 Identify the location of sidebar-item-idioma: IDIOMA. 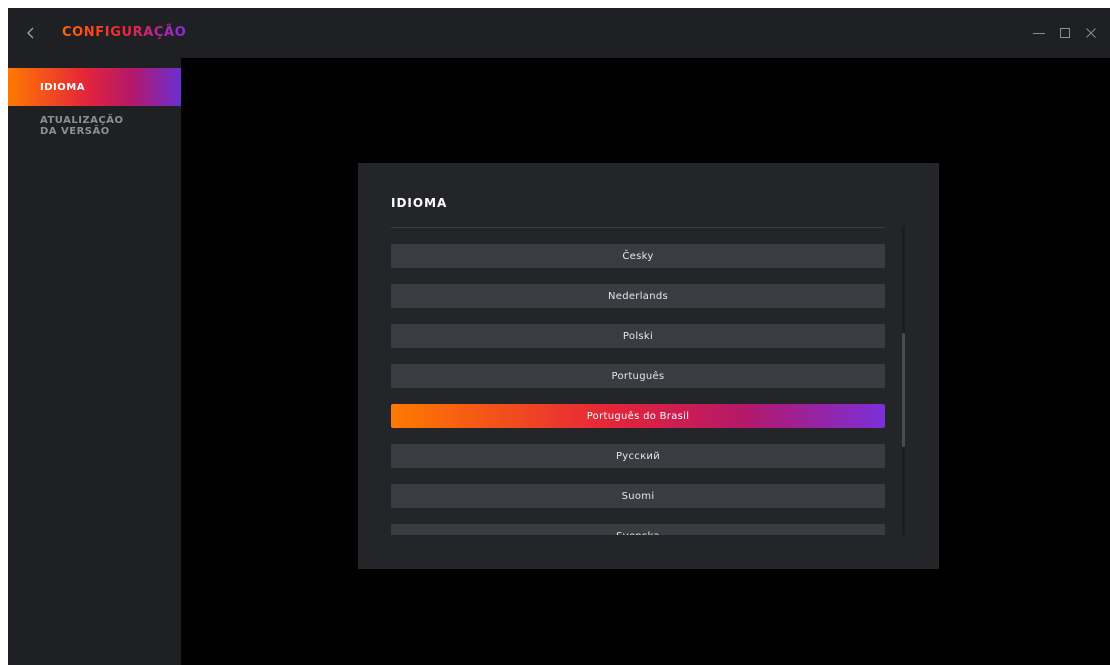
(94, 87).